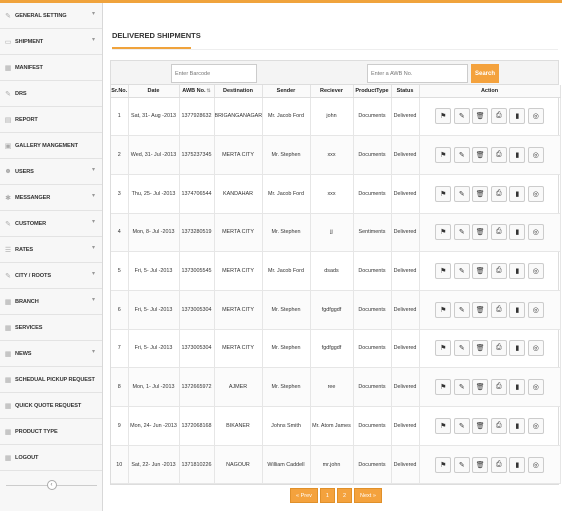  Describe the element at coordinates (51, 42) in the screenshot. I see `sidebar-item-shipment: ▭ SHIPMENT ▾` at that location.